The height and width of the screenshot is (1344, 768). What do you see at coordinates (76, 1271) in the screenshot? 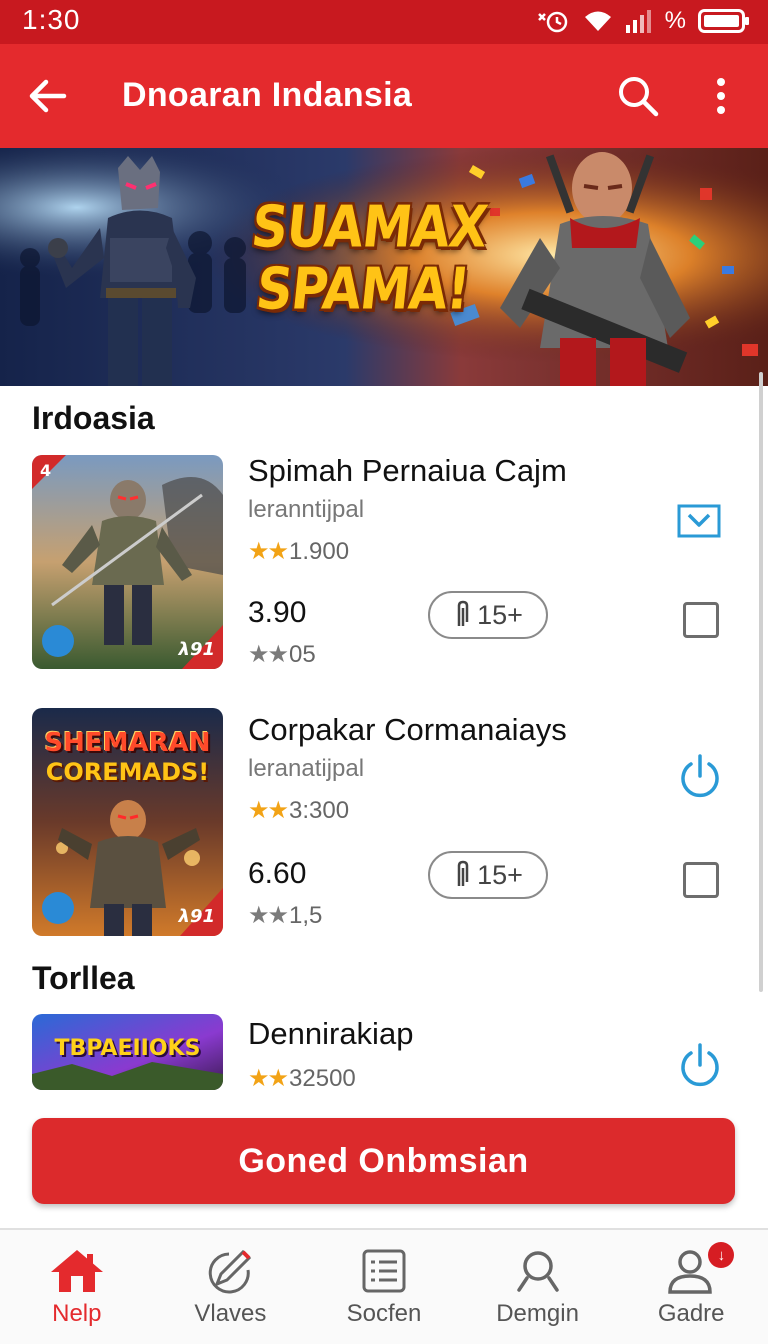
I see `home-icon` at bounding box center [76, 1271].